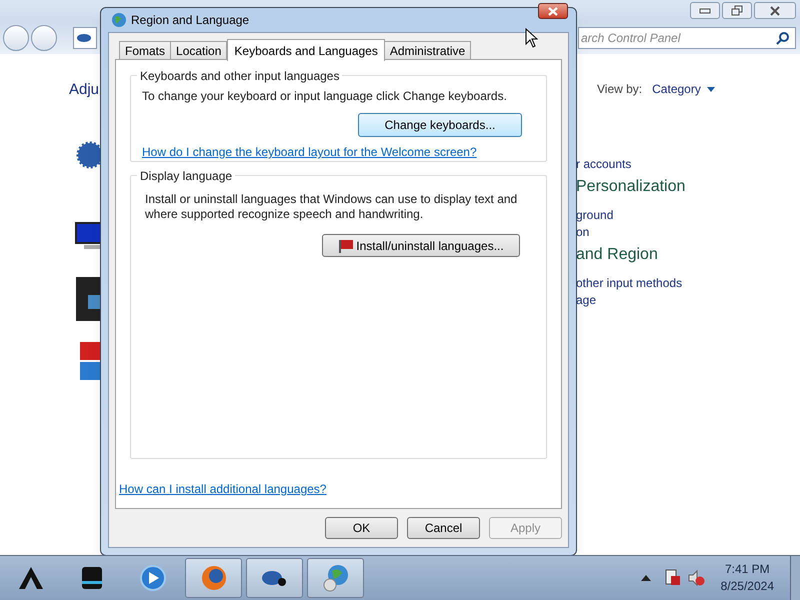 This screenshot has height=600, width=800. Describe the element at coordinates (631, 187) in the screenshot. I see `category-heading: Personalization` at that location.